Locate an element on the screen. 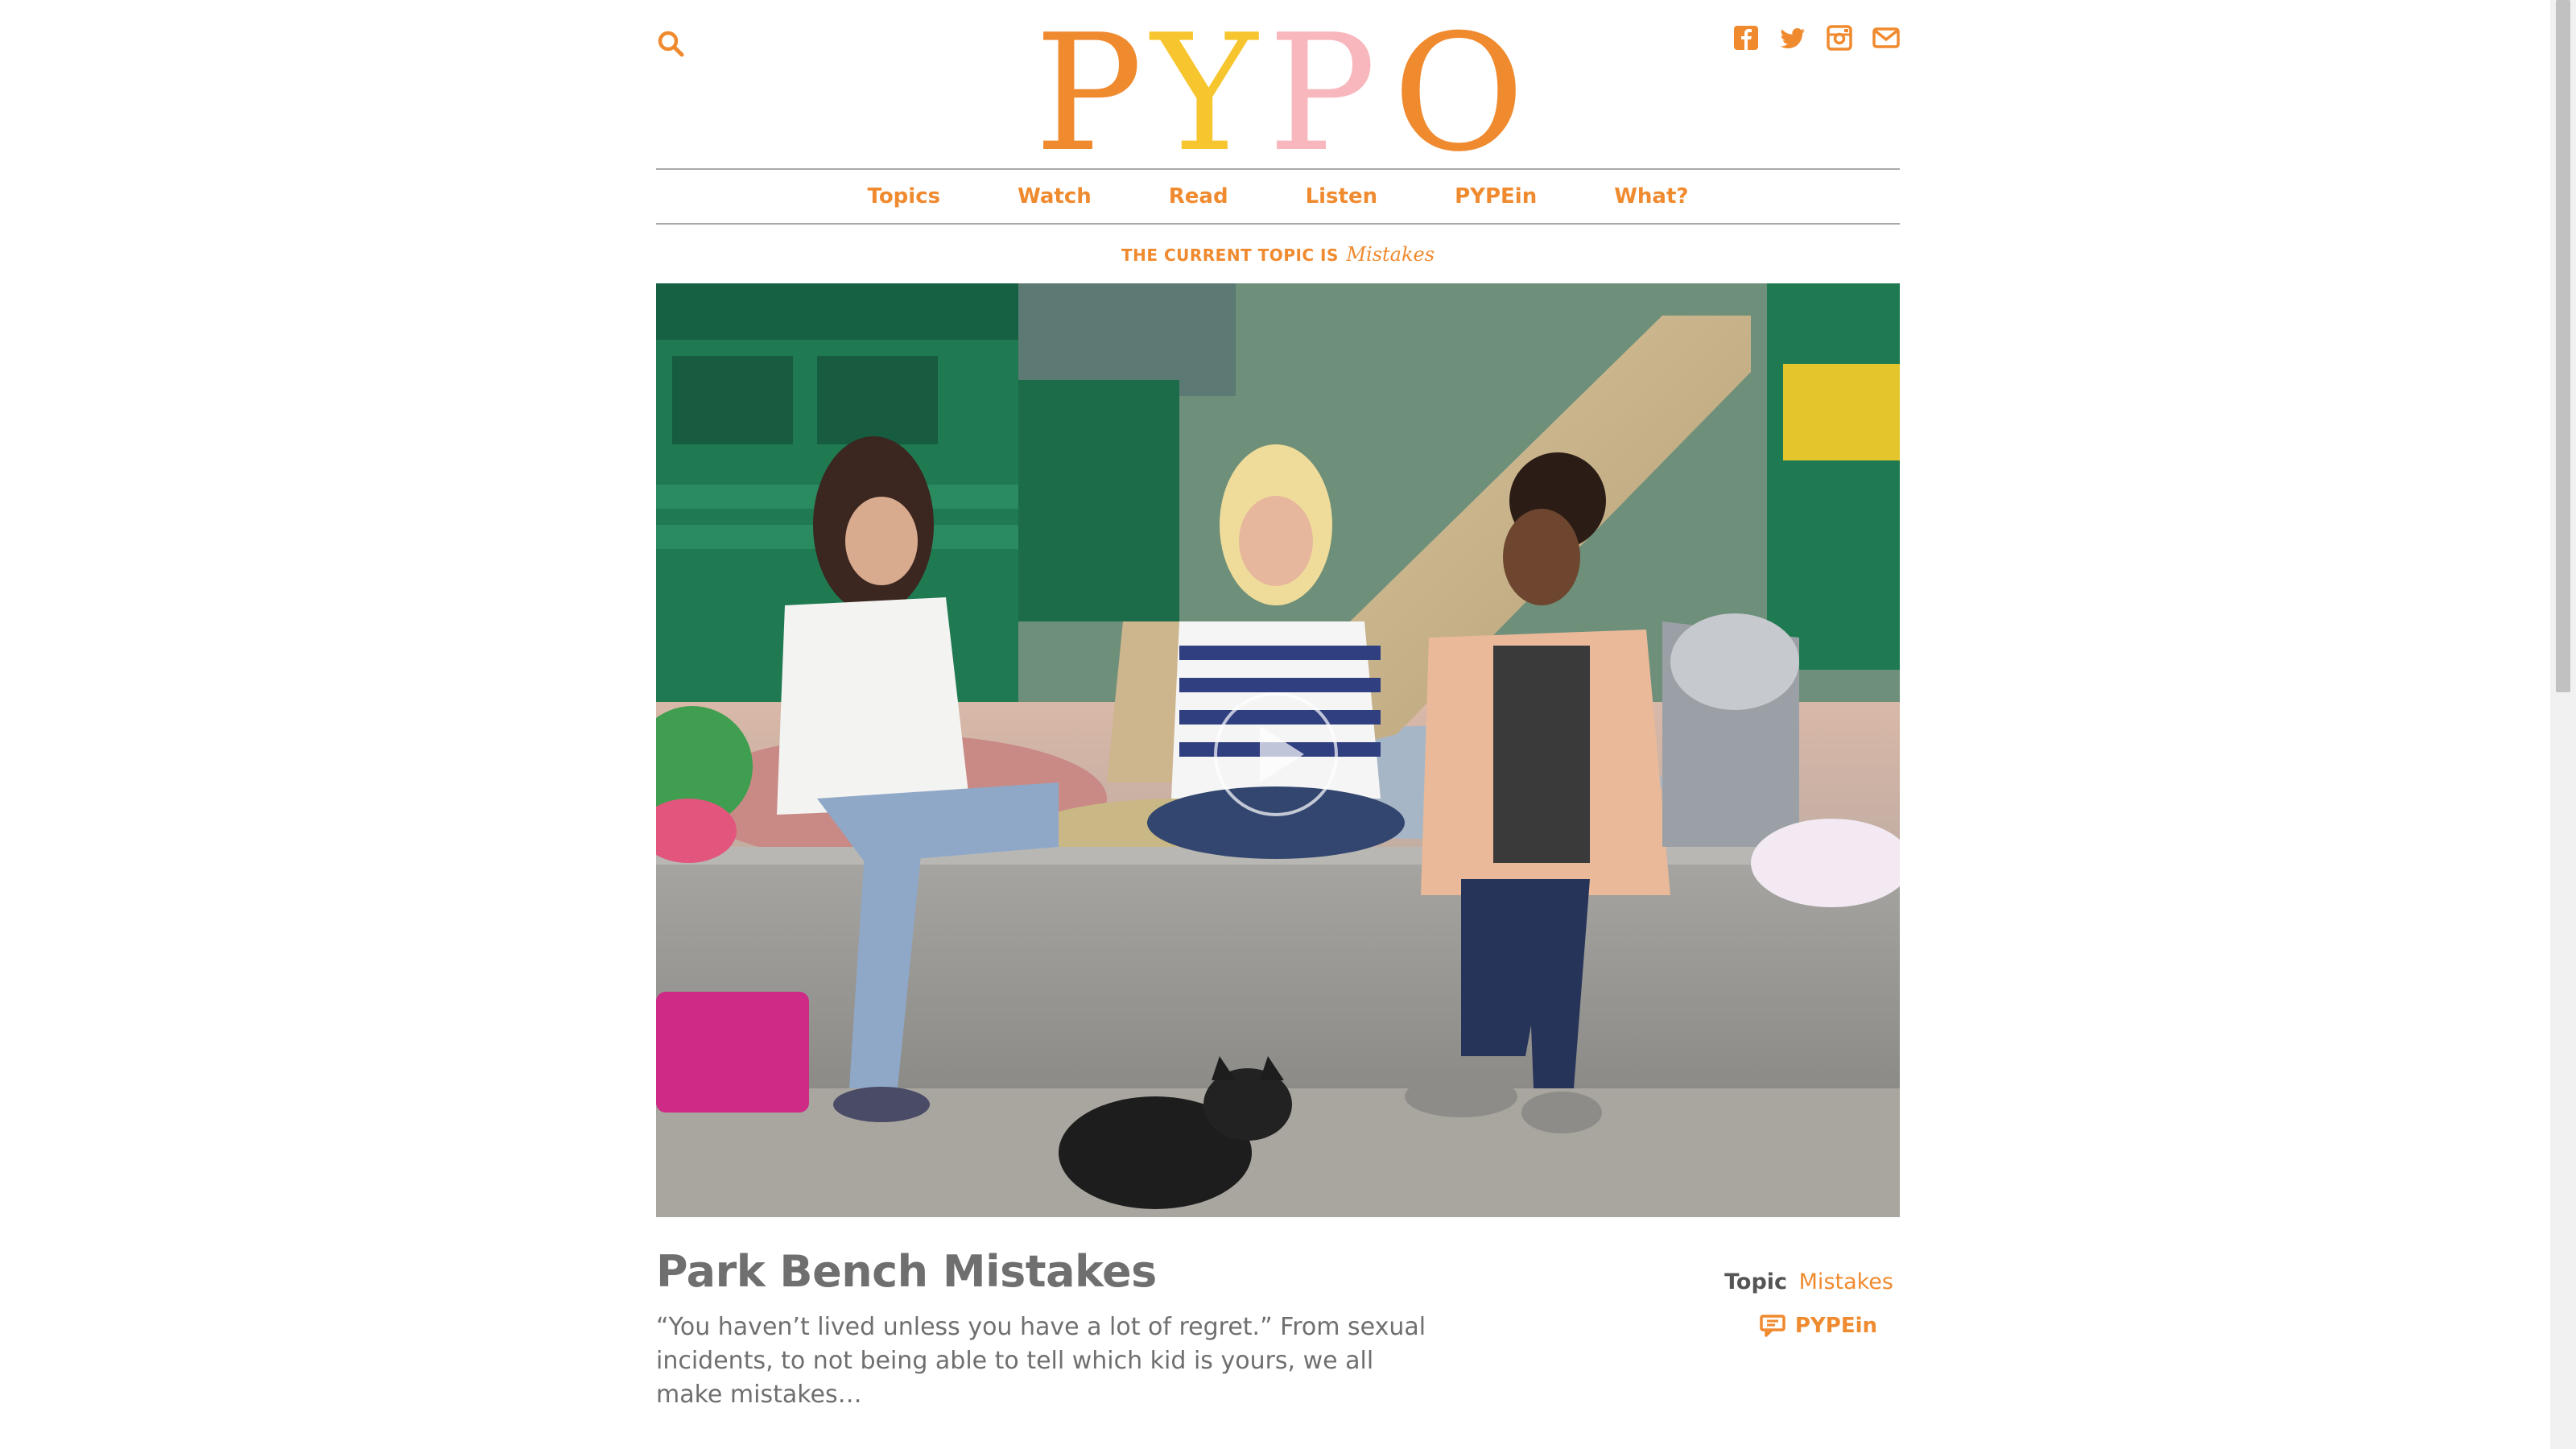 The height and width of the screenshot is (1449, 2576). mail-link is located at coordinates (1886, 38).